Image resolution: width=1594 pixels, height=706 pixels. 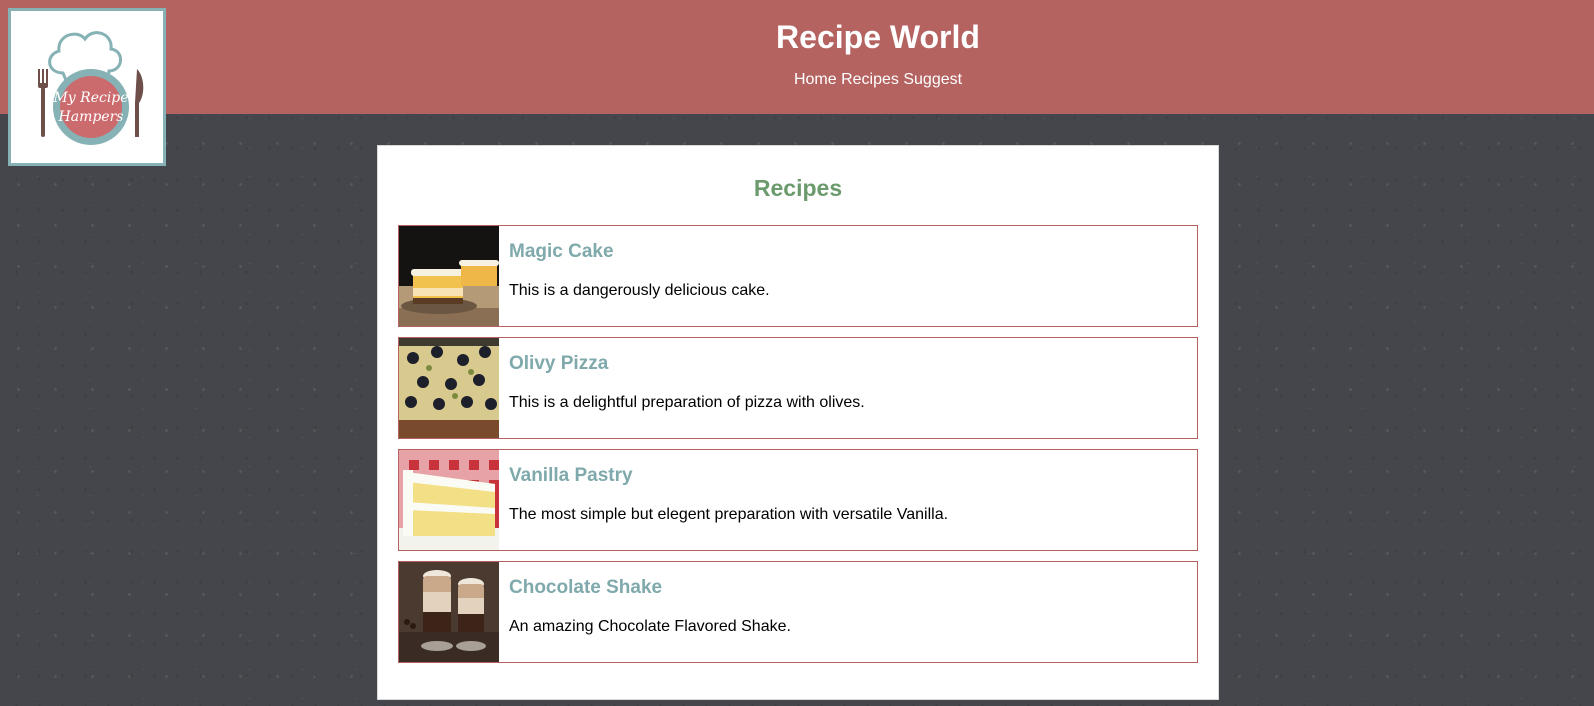 What do you see at coordinates (585, 588) in the screenshot?
I see `recipe-title: Chocolate Shake` at bounding box center [585, 588].